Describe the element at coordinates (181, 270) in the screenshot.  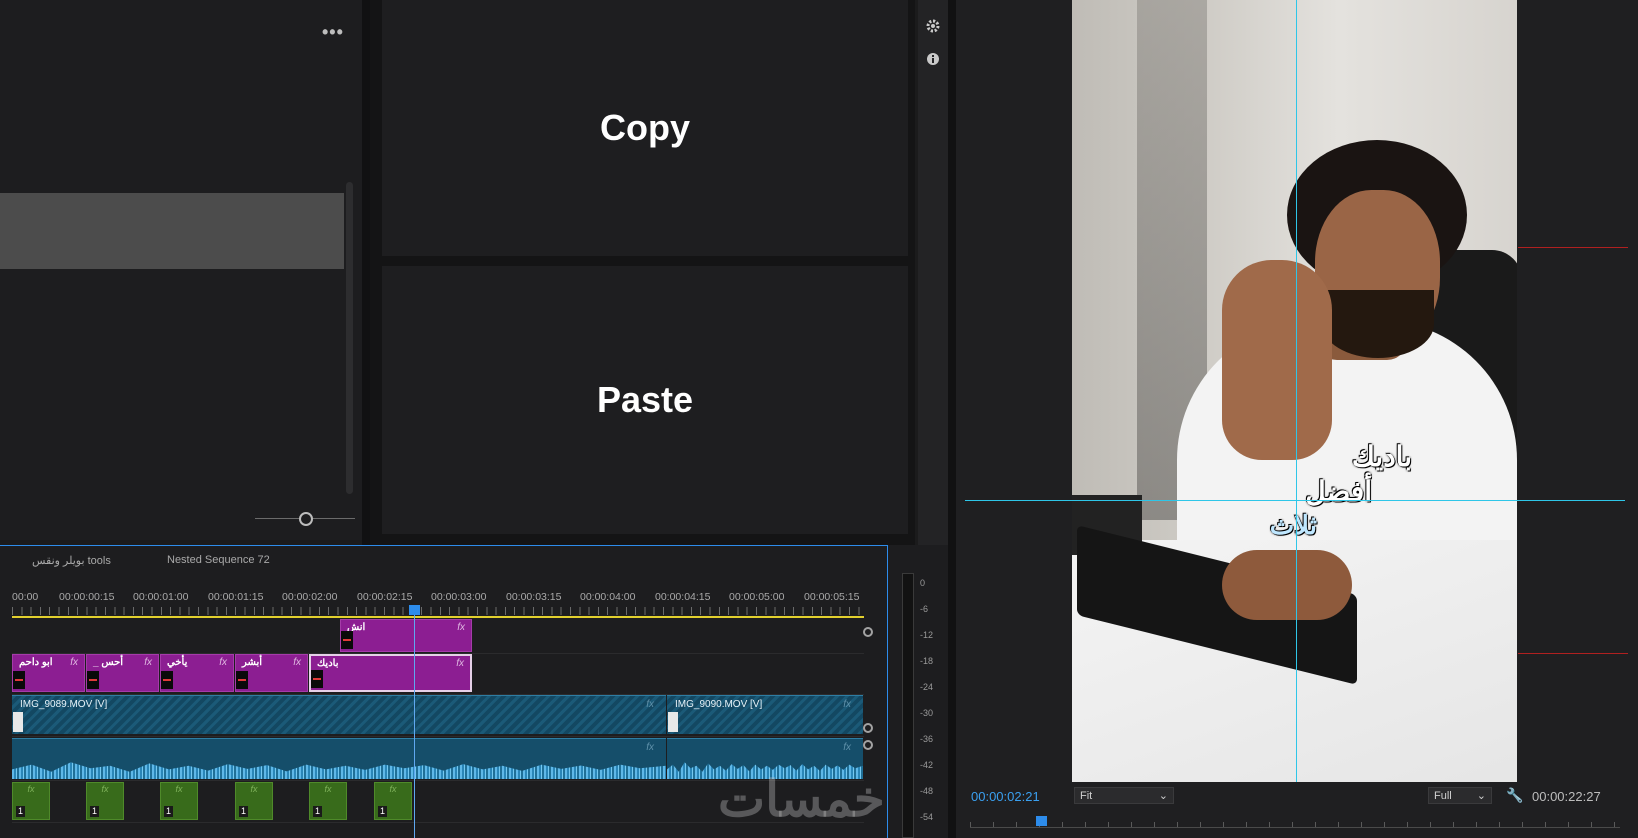
I see `source-panel` at that location.